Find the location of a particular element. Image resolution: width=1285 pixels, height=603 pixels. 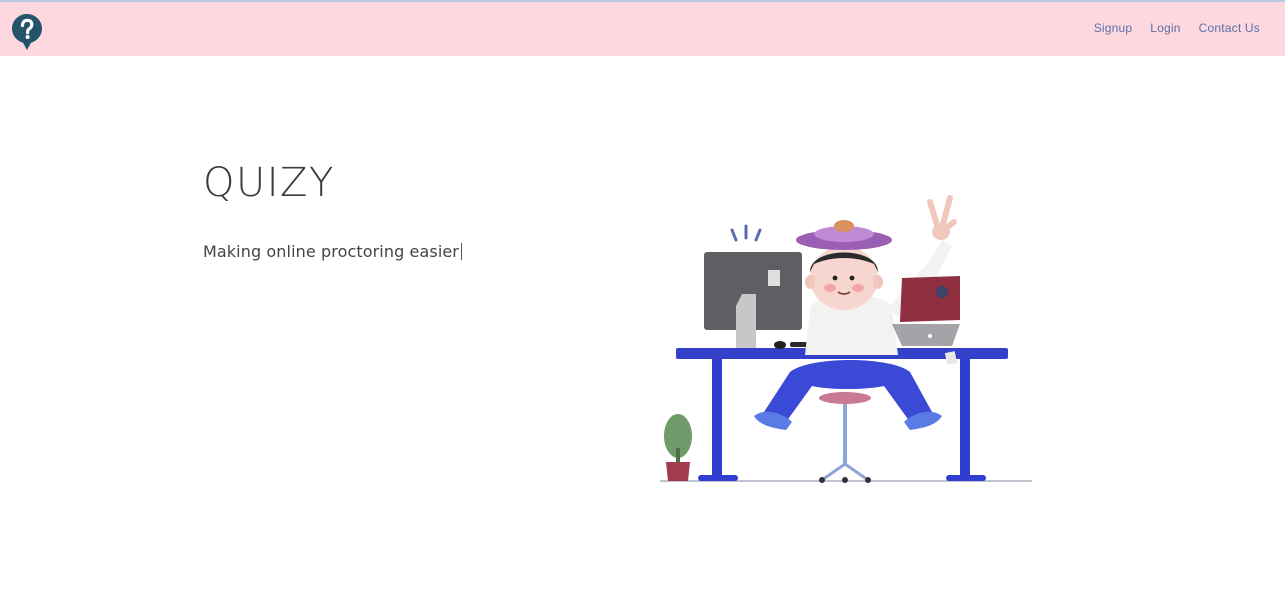

question-mark-pin-icon is located at coordinates (27, 32).